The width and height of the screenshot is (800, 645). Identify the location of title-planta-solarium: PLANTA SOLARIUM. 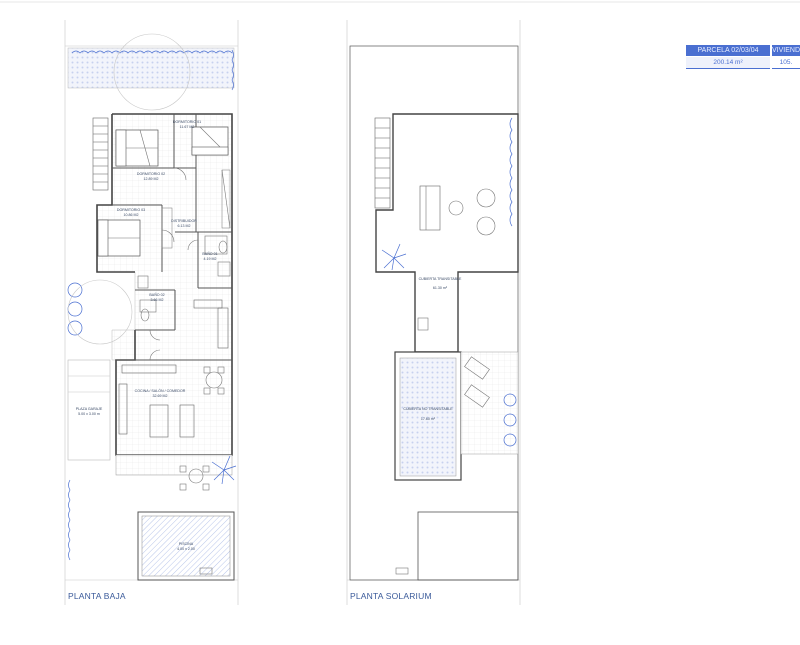
(391, 596).